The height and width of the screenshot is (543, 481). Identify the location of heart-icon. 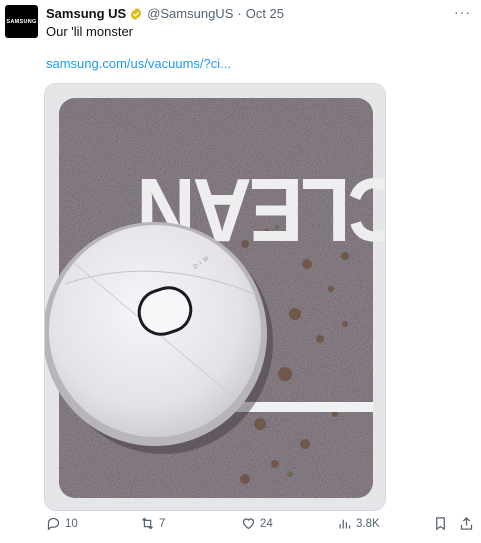
(248, 524).